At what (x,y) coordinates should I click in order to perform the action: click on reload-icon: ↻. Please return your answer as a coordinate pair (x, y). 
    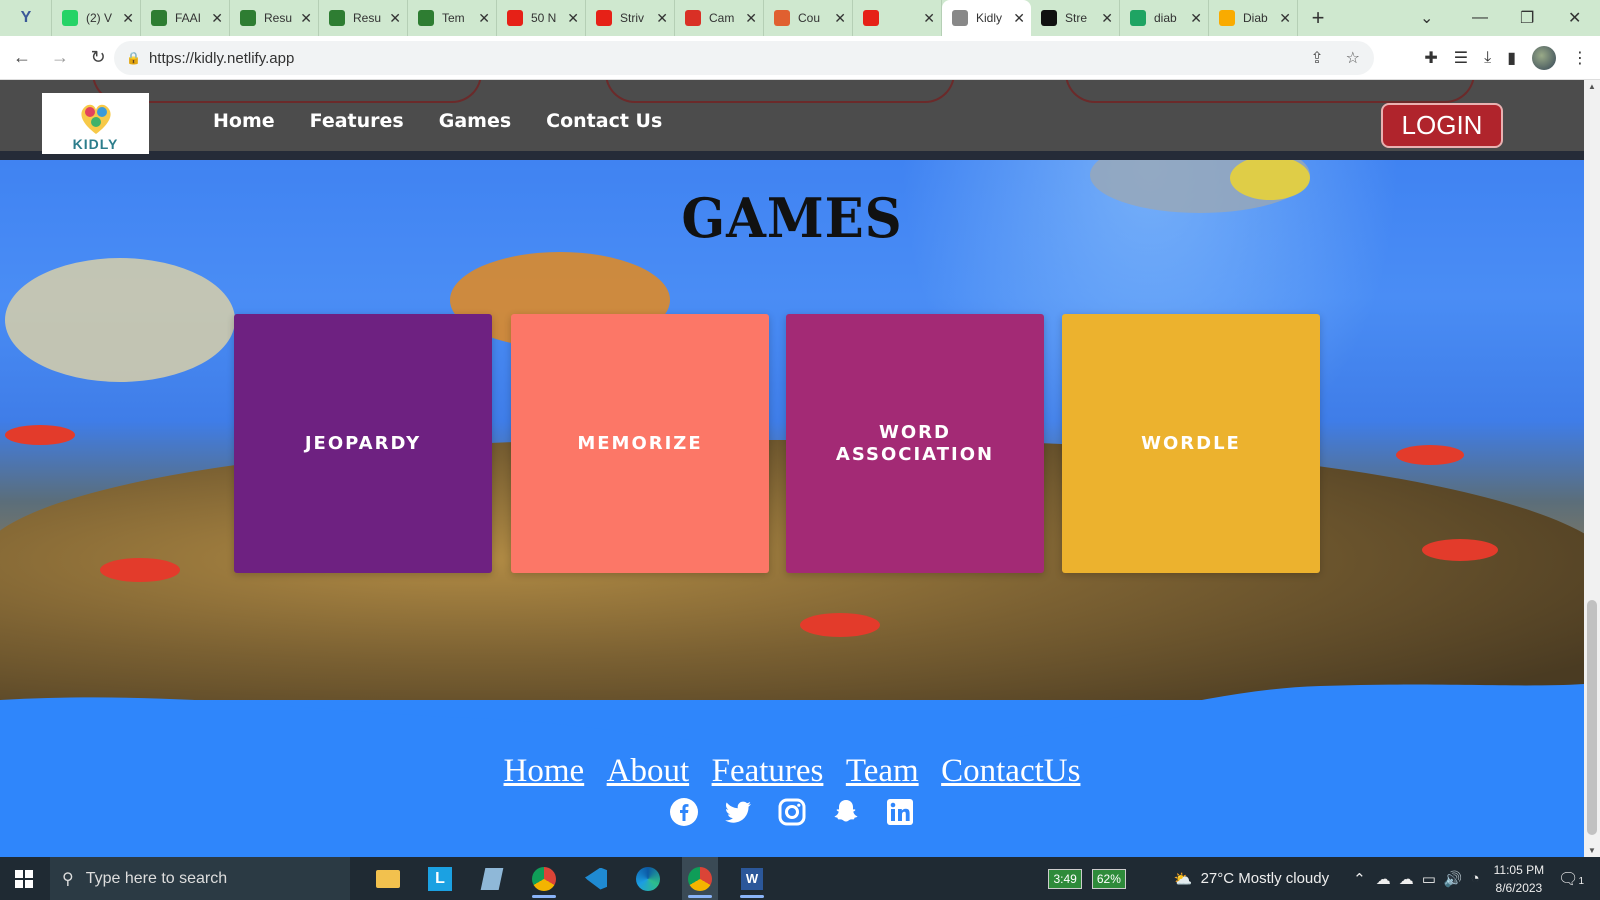
    Looking at the image, I should click on (98, 57).